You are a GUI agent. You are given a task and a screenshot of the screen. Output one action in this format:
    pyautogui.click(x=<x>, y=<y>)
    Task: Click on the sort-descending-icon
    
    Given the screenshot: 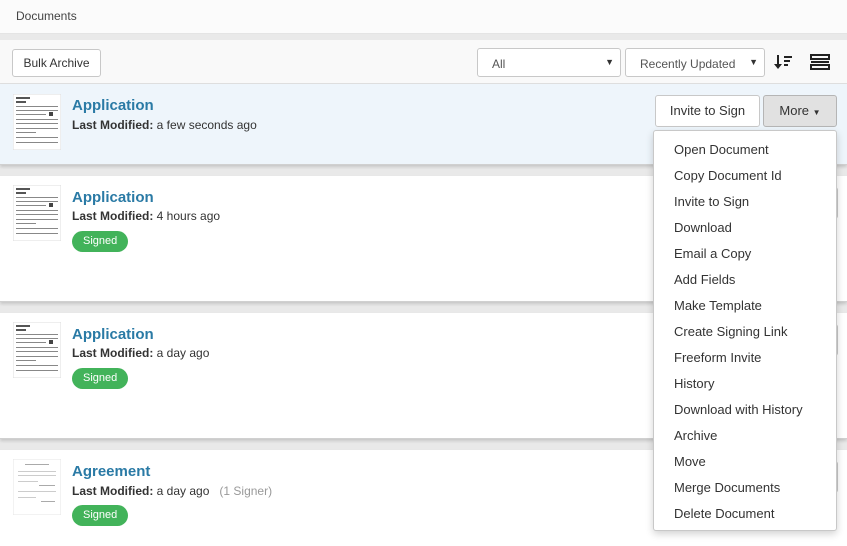 What is the action you would take?
    pyautogui.click(x=783, y=62)
    